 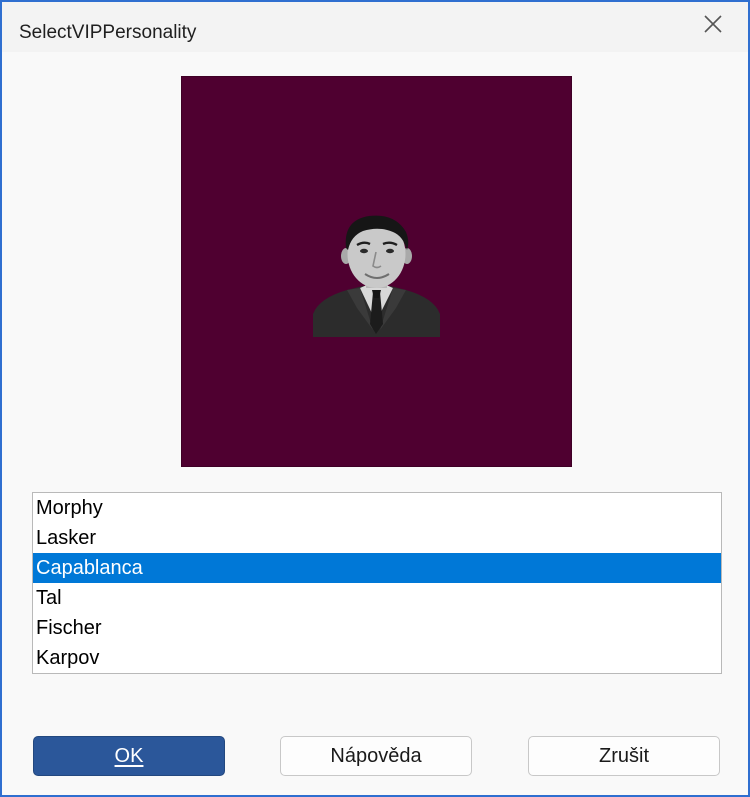 I want to click on help-button-label: Nápověda, so click(x=376, y=755).